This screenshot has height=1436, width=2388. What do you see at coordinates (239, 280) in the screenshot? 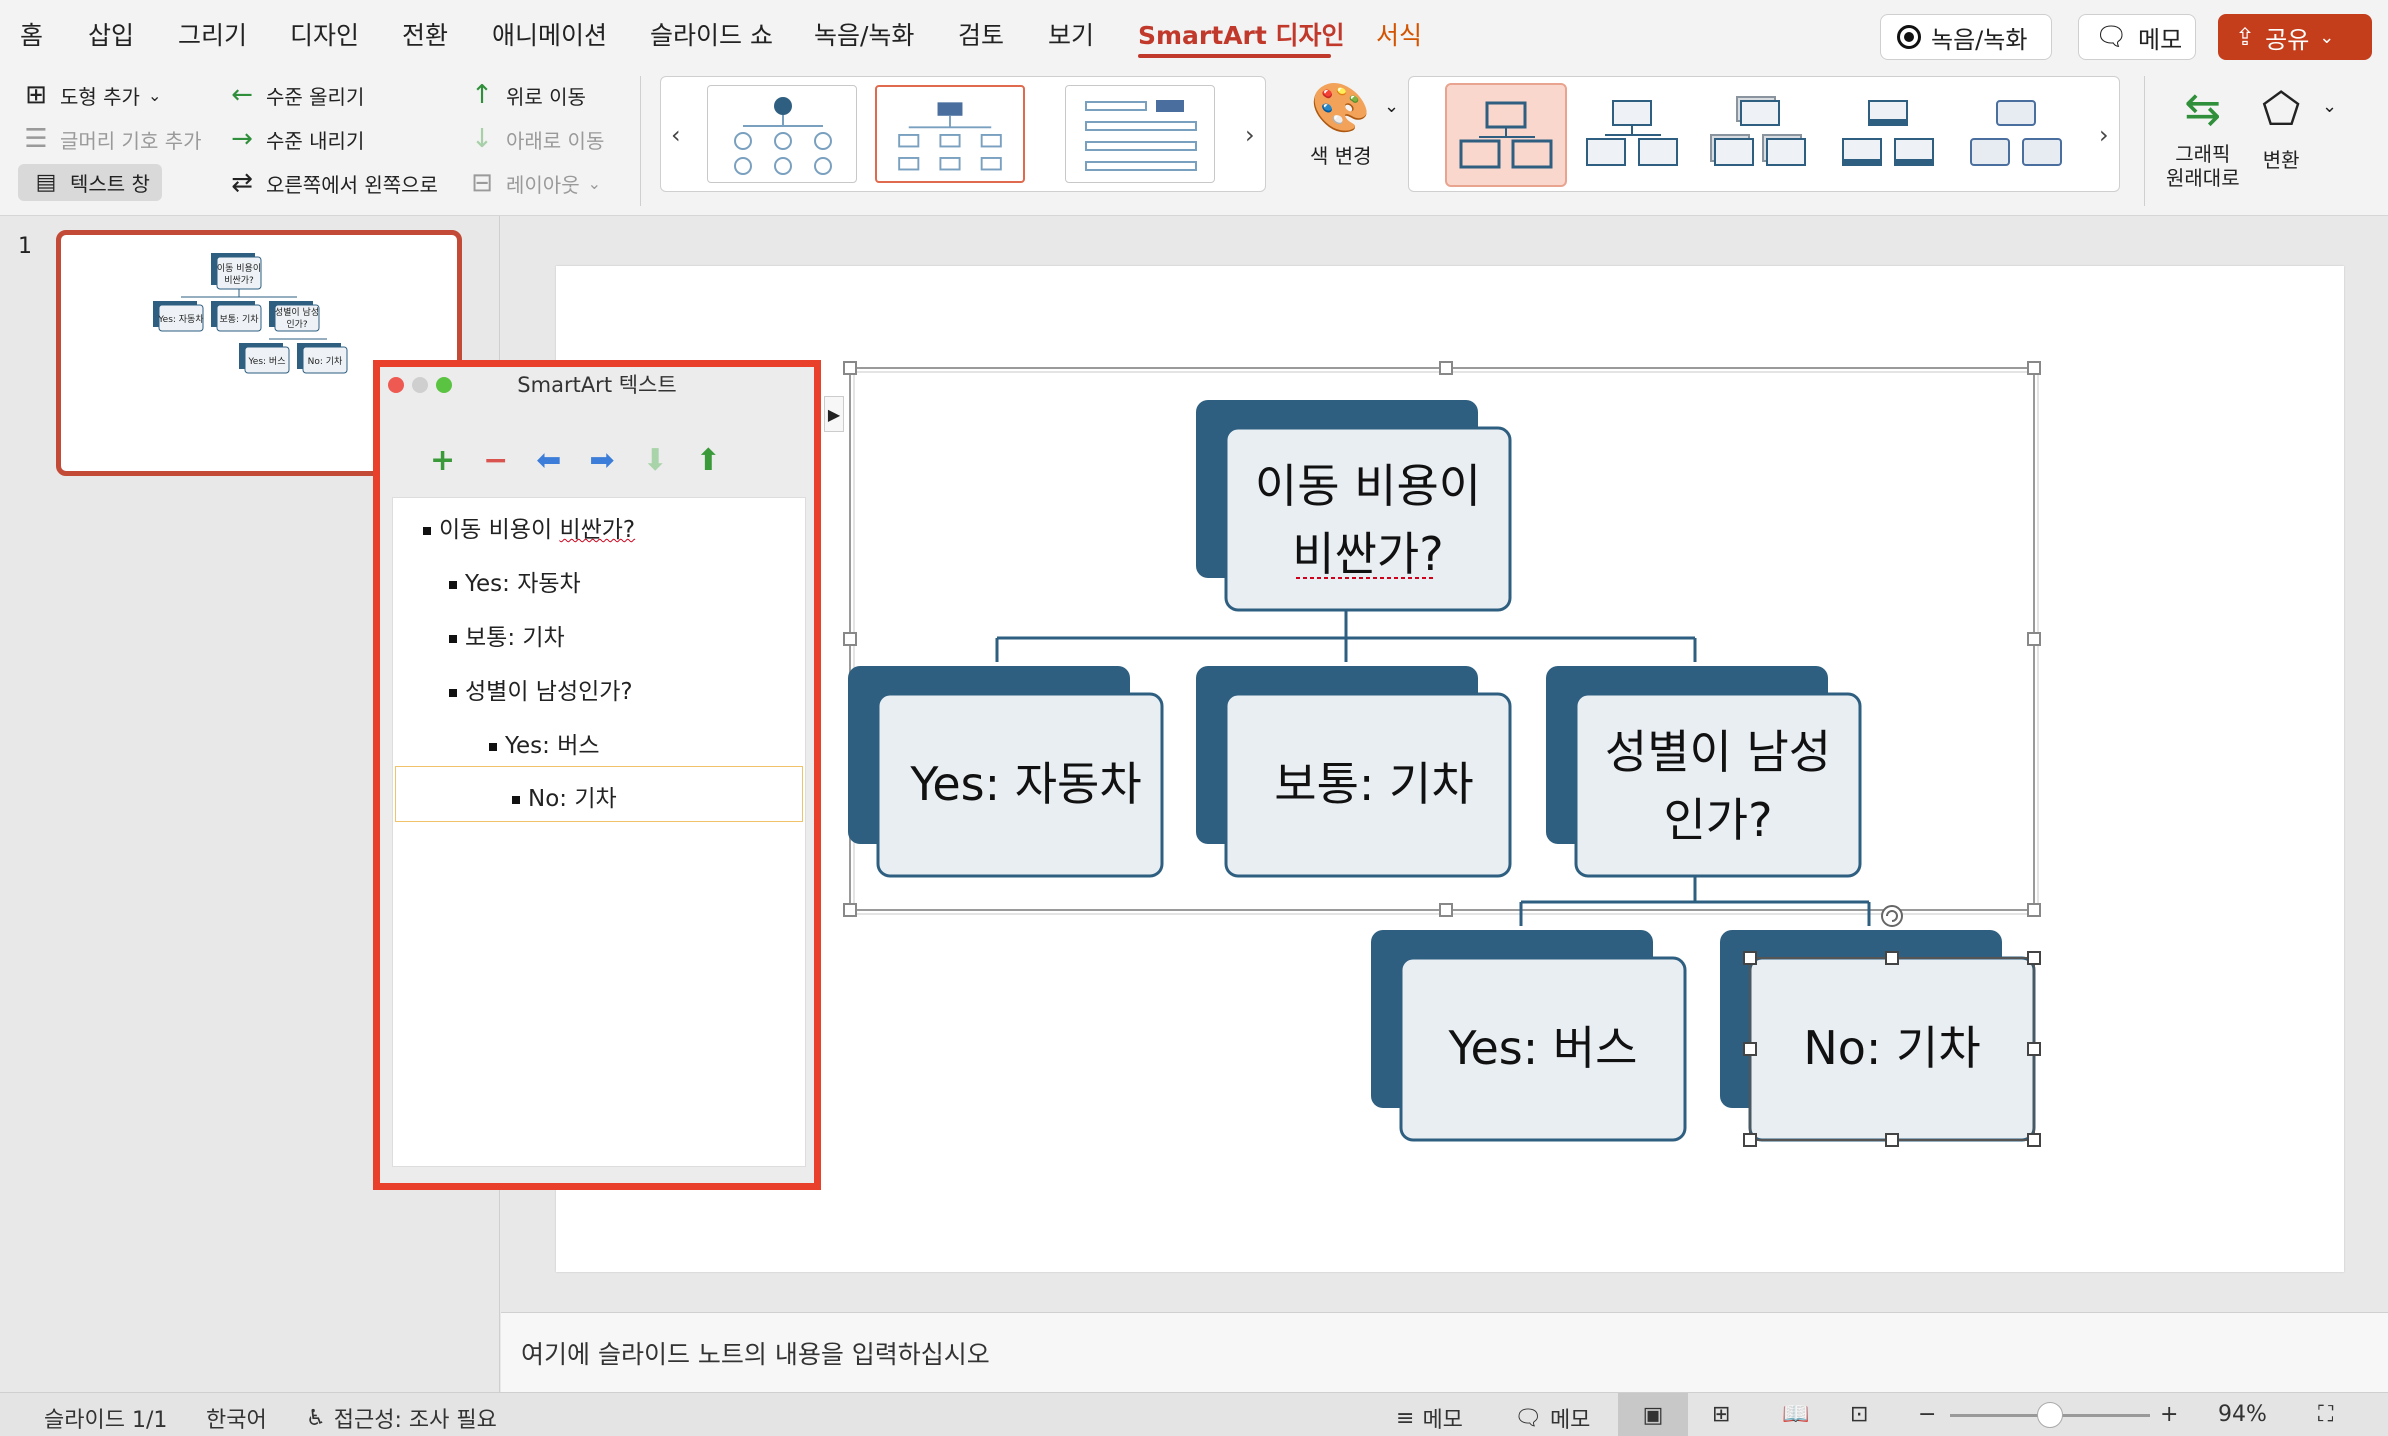
I see `thumb-root-line2: 비싼가?` at bounding box center [239, 280].